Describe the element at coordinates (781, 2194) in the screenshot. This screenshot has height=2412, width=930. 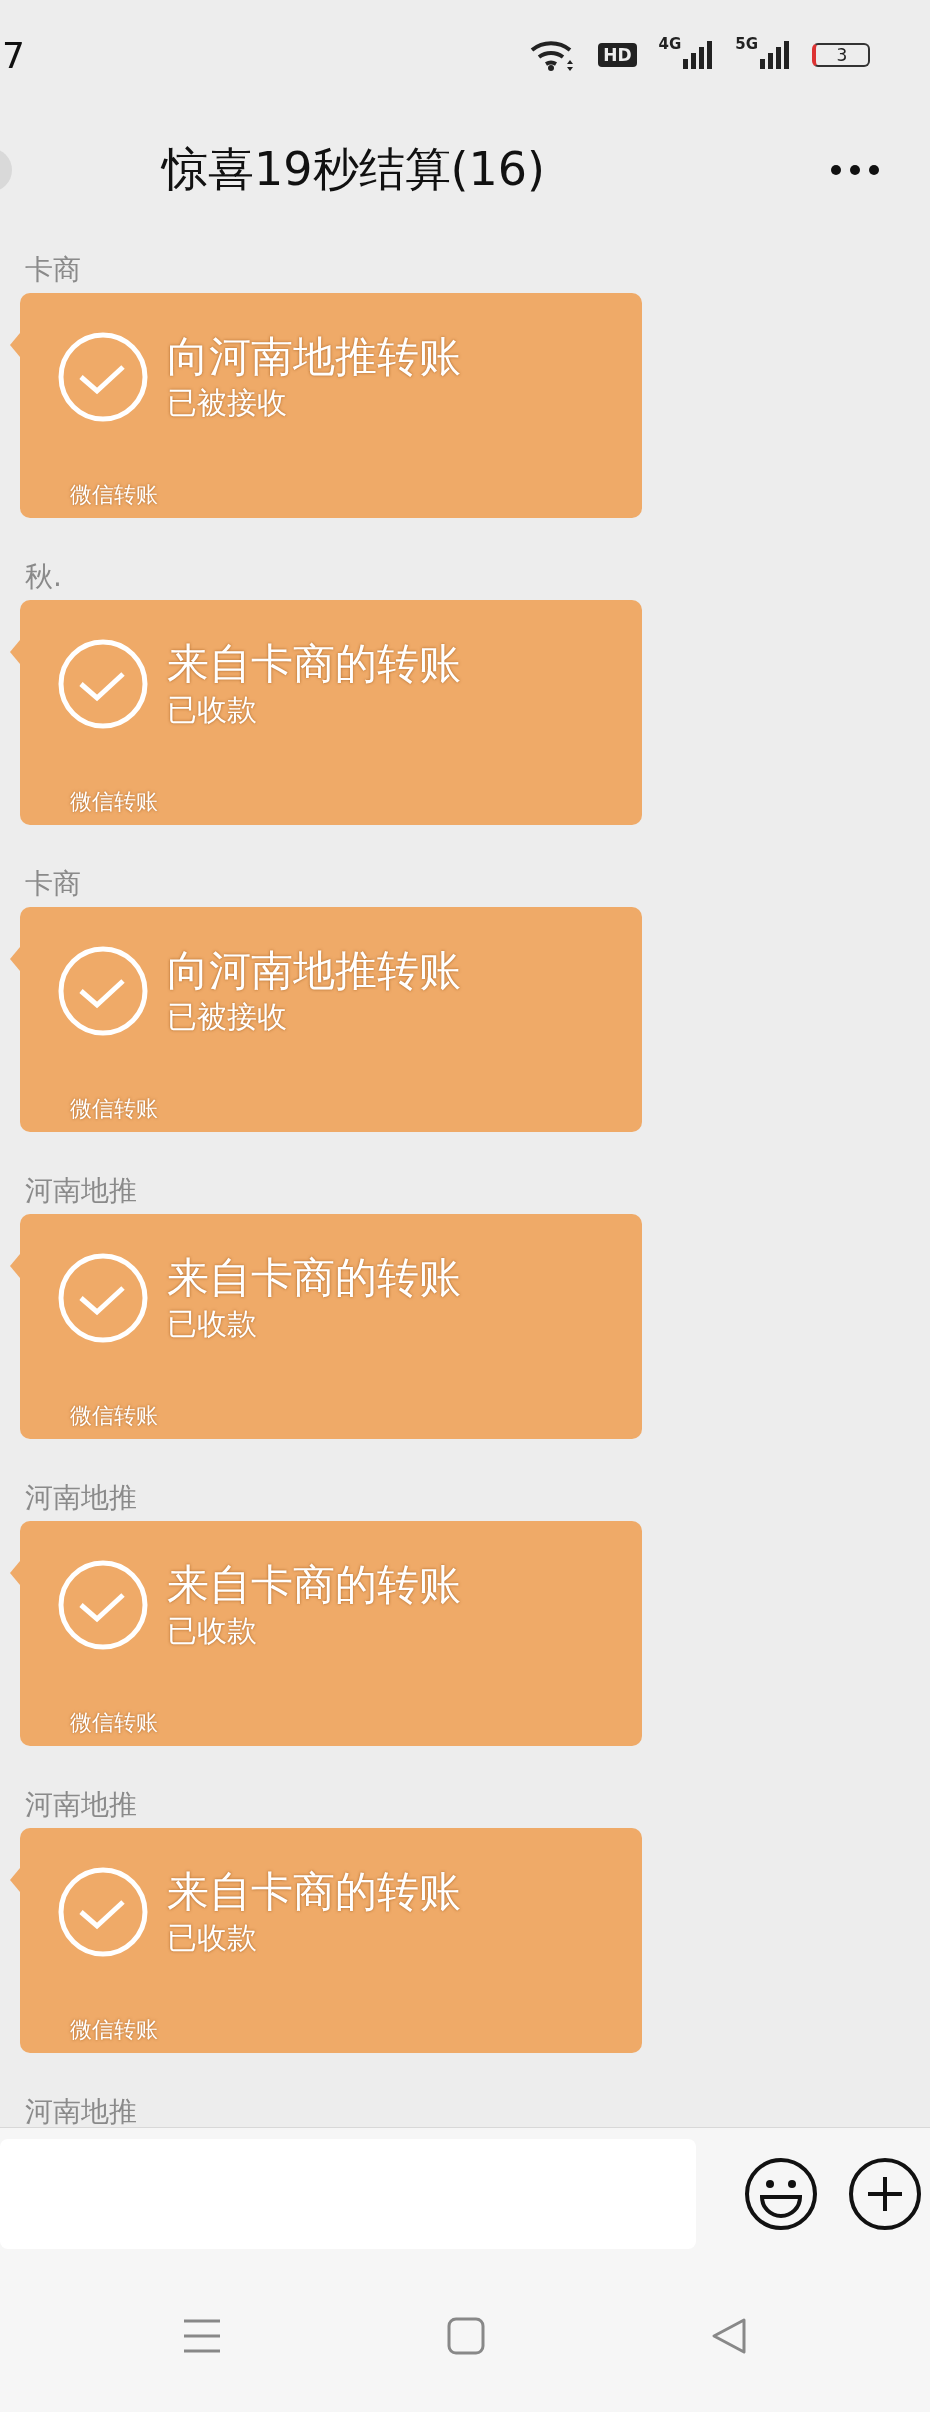
I see `smiley-icon` at that location.